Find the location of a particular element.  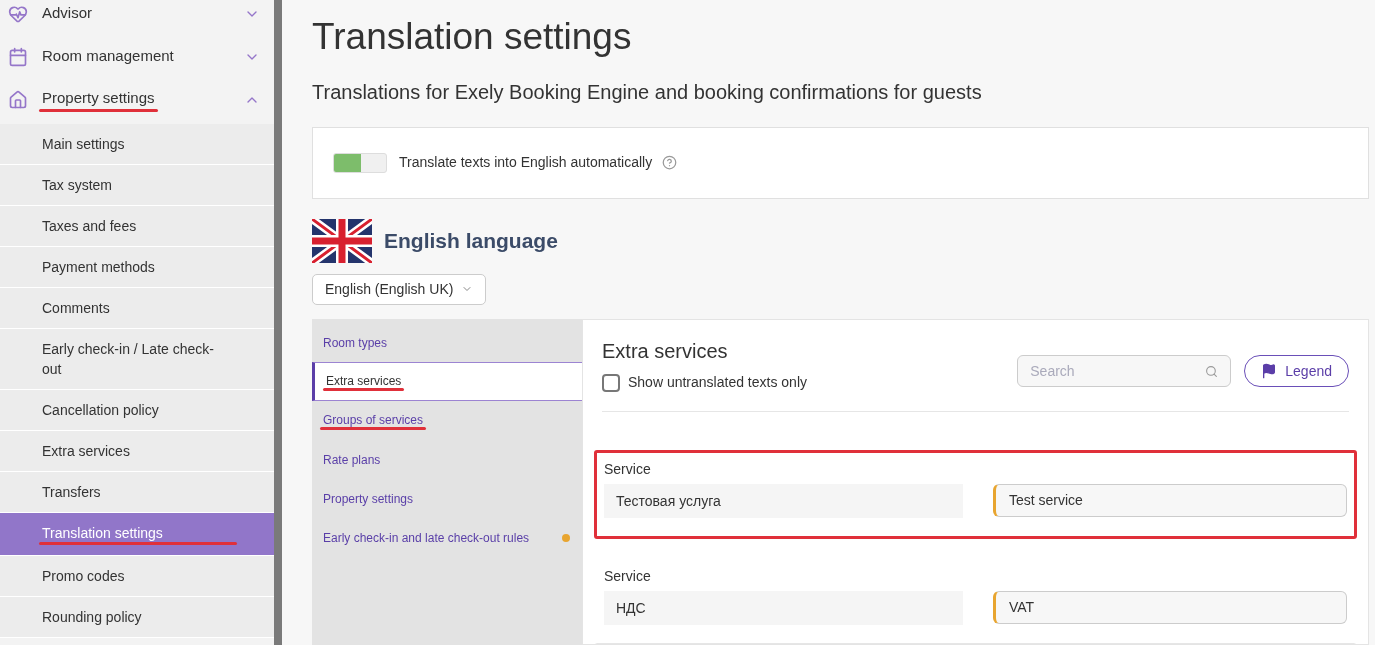

toggle-switch is located at coordinates (360, 162).